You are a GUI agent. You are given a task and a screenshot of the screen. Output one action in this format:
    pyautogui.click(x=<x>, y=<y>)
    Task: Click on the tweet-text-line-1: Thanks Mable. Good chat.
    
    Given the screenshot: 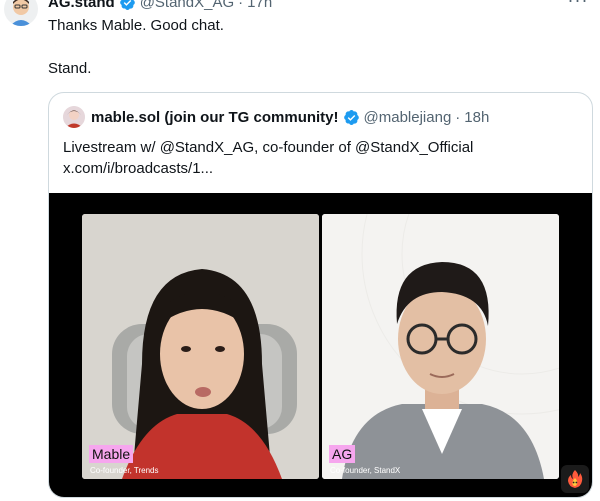 What is the action you would take?
    pyautogui.click(x=136, y=25)
    